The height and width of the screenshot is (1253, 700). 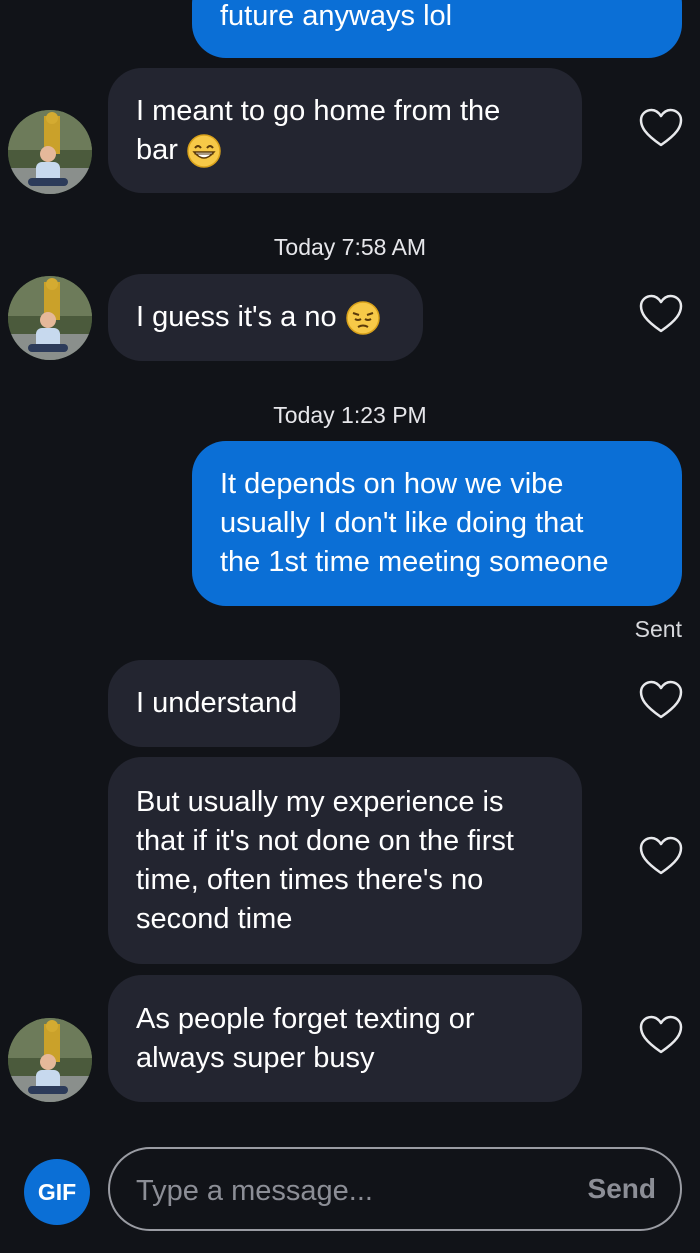 What do you see at coordinates (336, 16) in the screenshot?
I see `message-text: future anyways lol` at bounding box center [336, 16].